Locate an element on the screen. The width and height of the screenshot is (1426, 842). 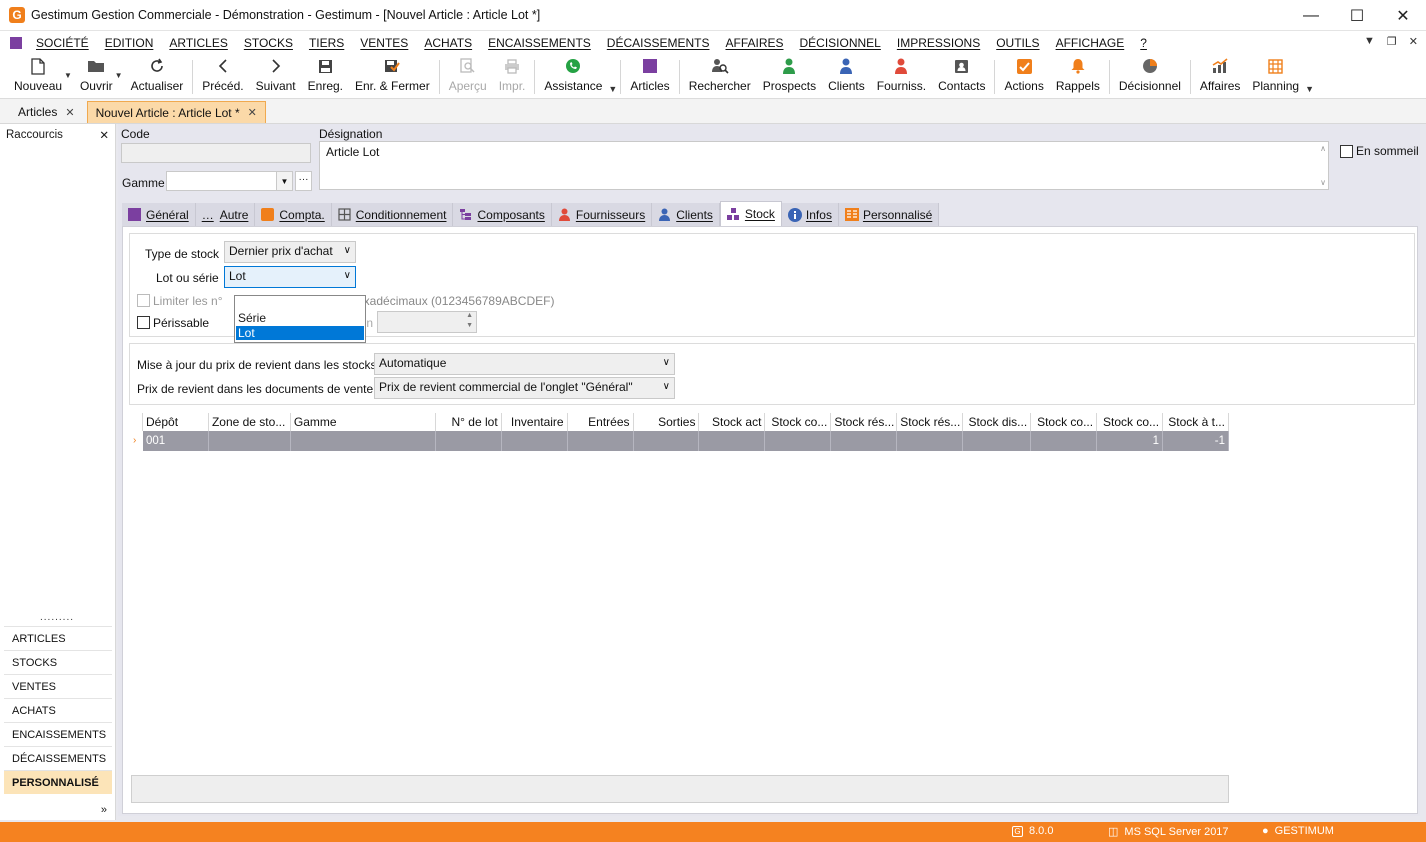
col-numero-lot: N° de lot is located at coordinates (469, 422).